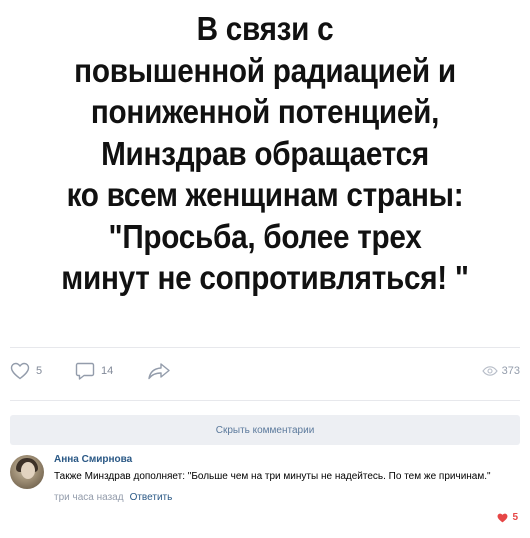 The width and height of the screenshot is (530, 538). I want to click on heart-icon, so click(20, 371).